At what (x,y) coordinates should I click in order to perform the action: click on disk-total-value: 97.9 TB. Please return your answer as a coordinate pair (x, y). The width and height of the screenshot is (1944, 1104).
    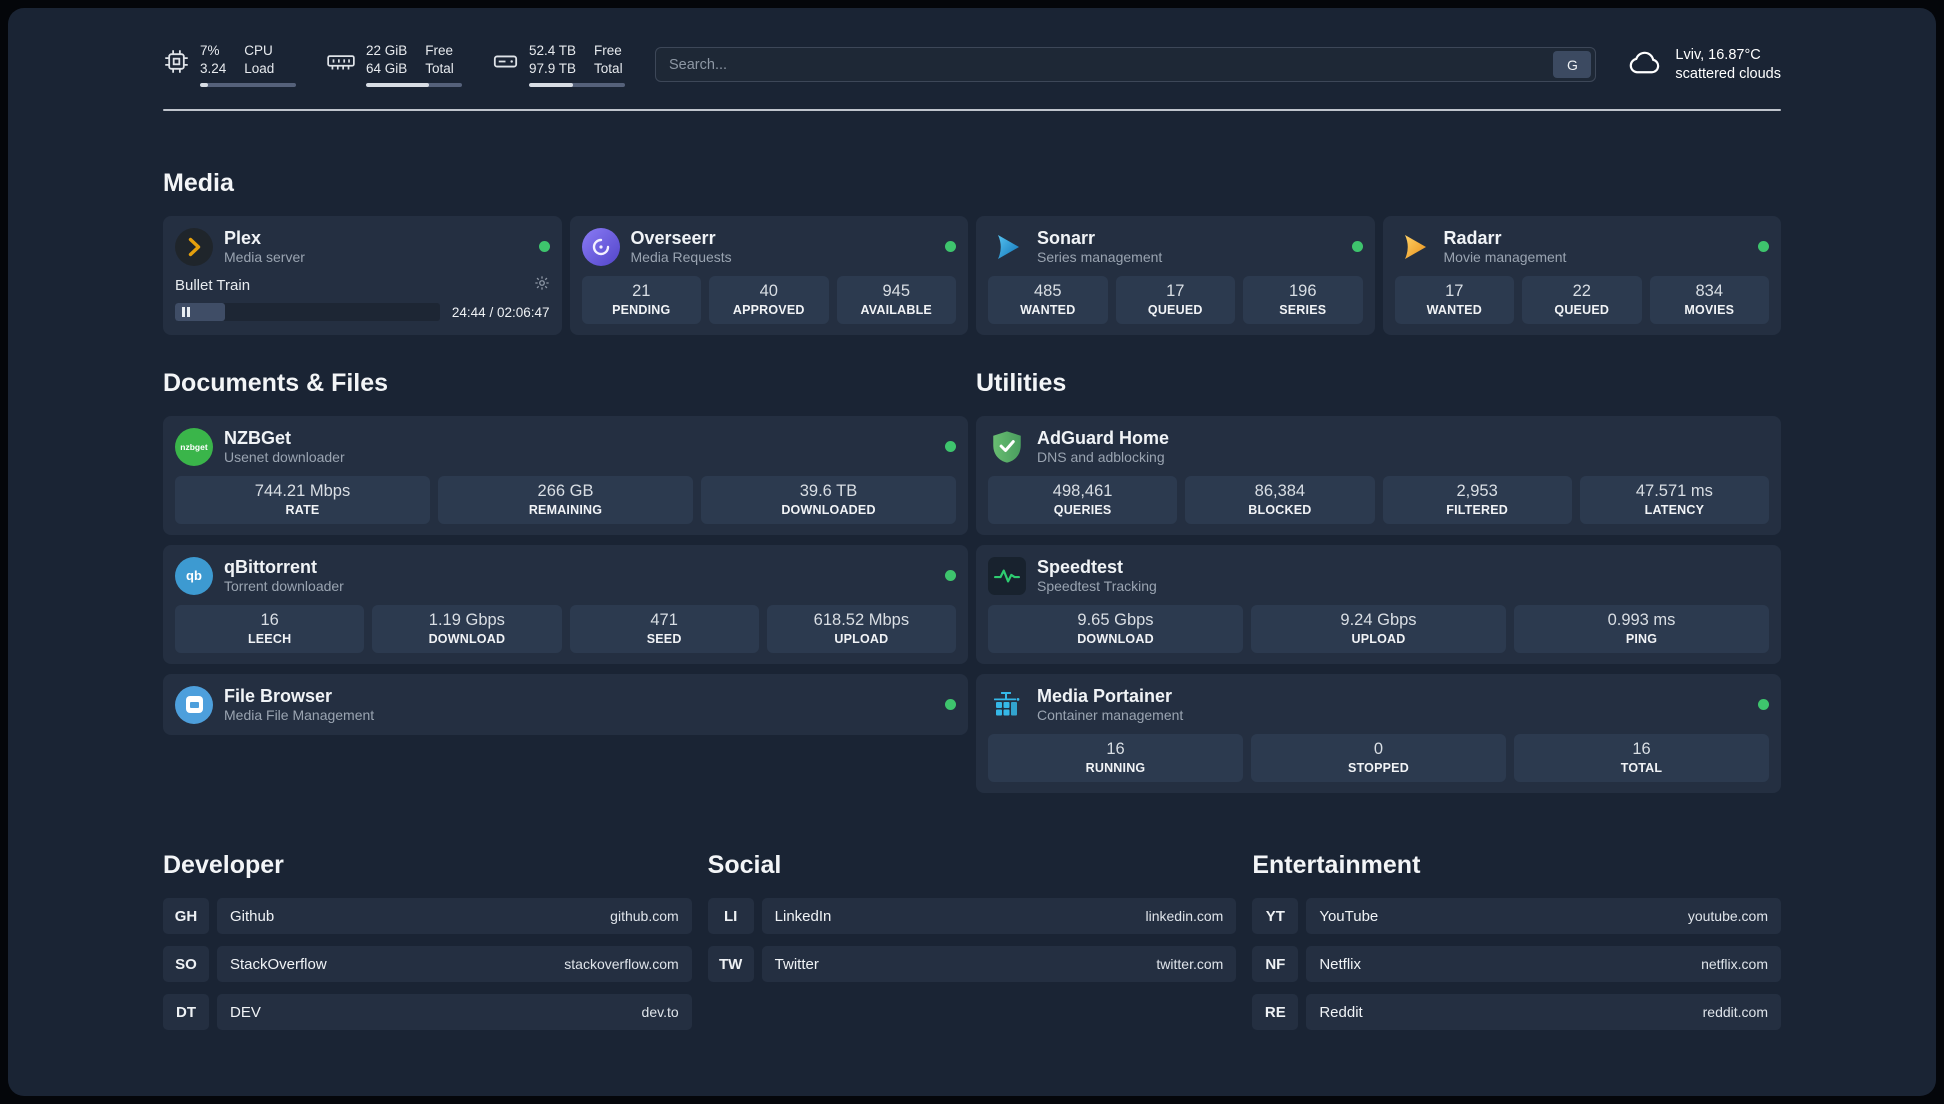
    Looking at the image, I should click on (553, 68).